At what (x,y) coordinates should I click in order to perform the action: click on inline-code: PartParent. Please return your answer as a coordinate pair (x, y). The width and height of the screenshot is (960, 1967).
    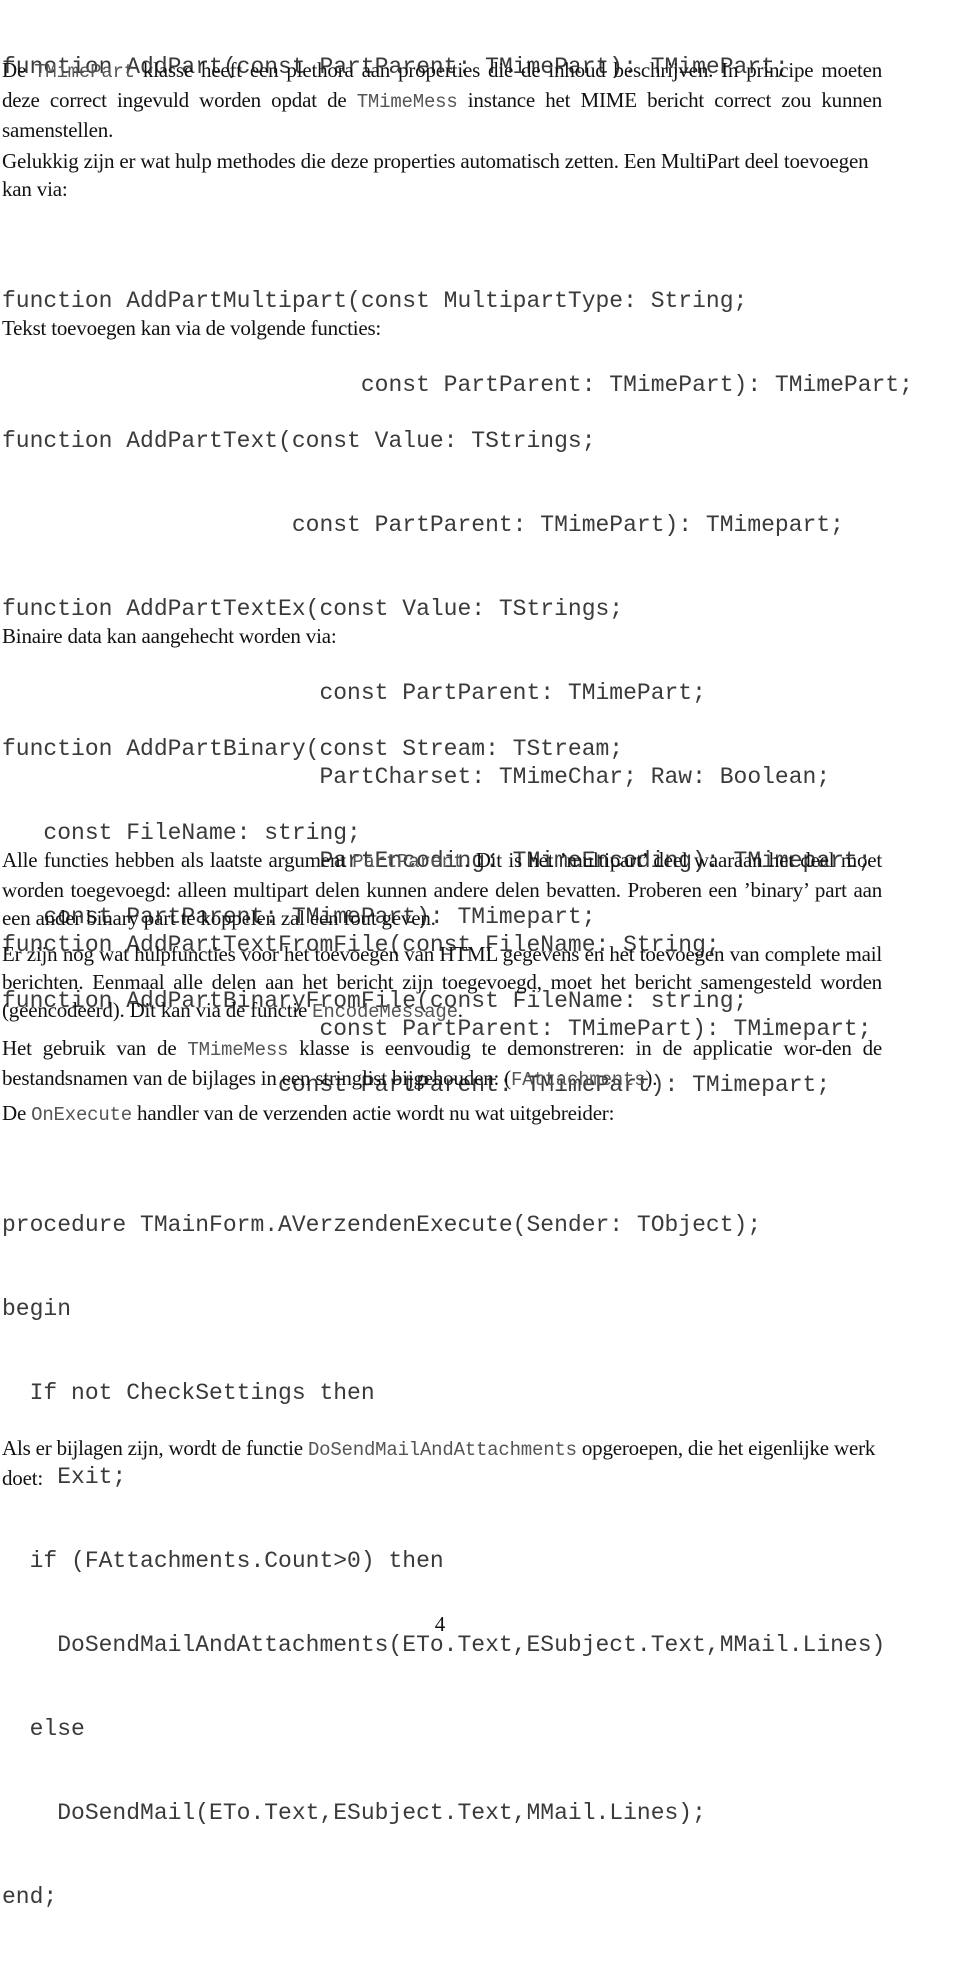
    Looking at the image, I should click on (408, 862).